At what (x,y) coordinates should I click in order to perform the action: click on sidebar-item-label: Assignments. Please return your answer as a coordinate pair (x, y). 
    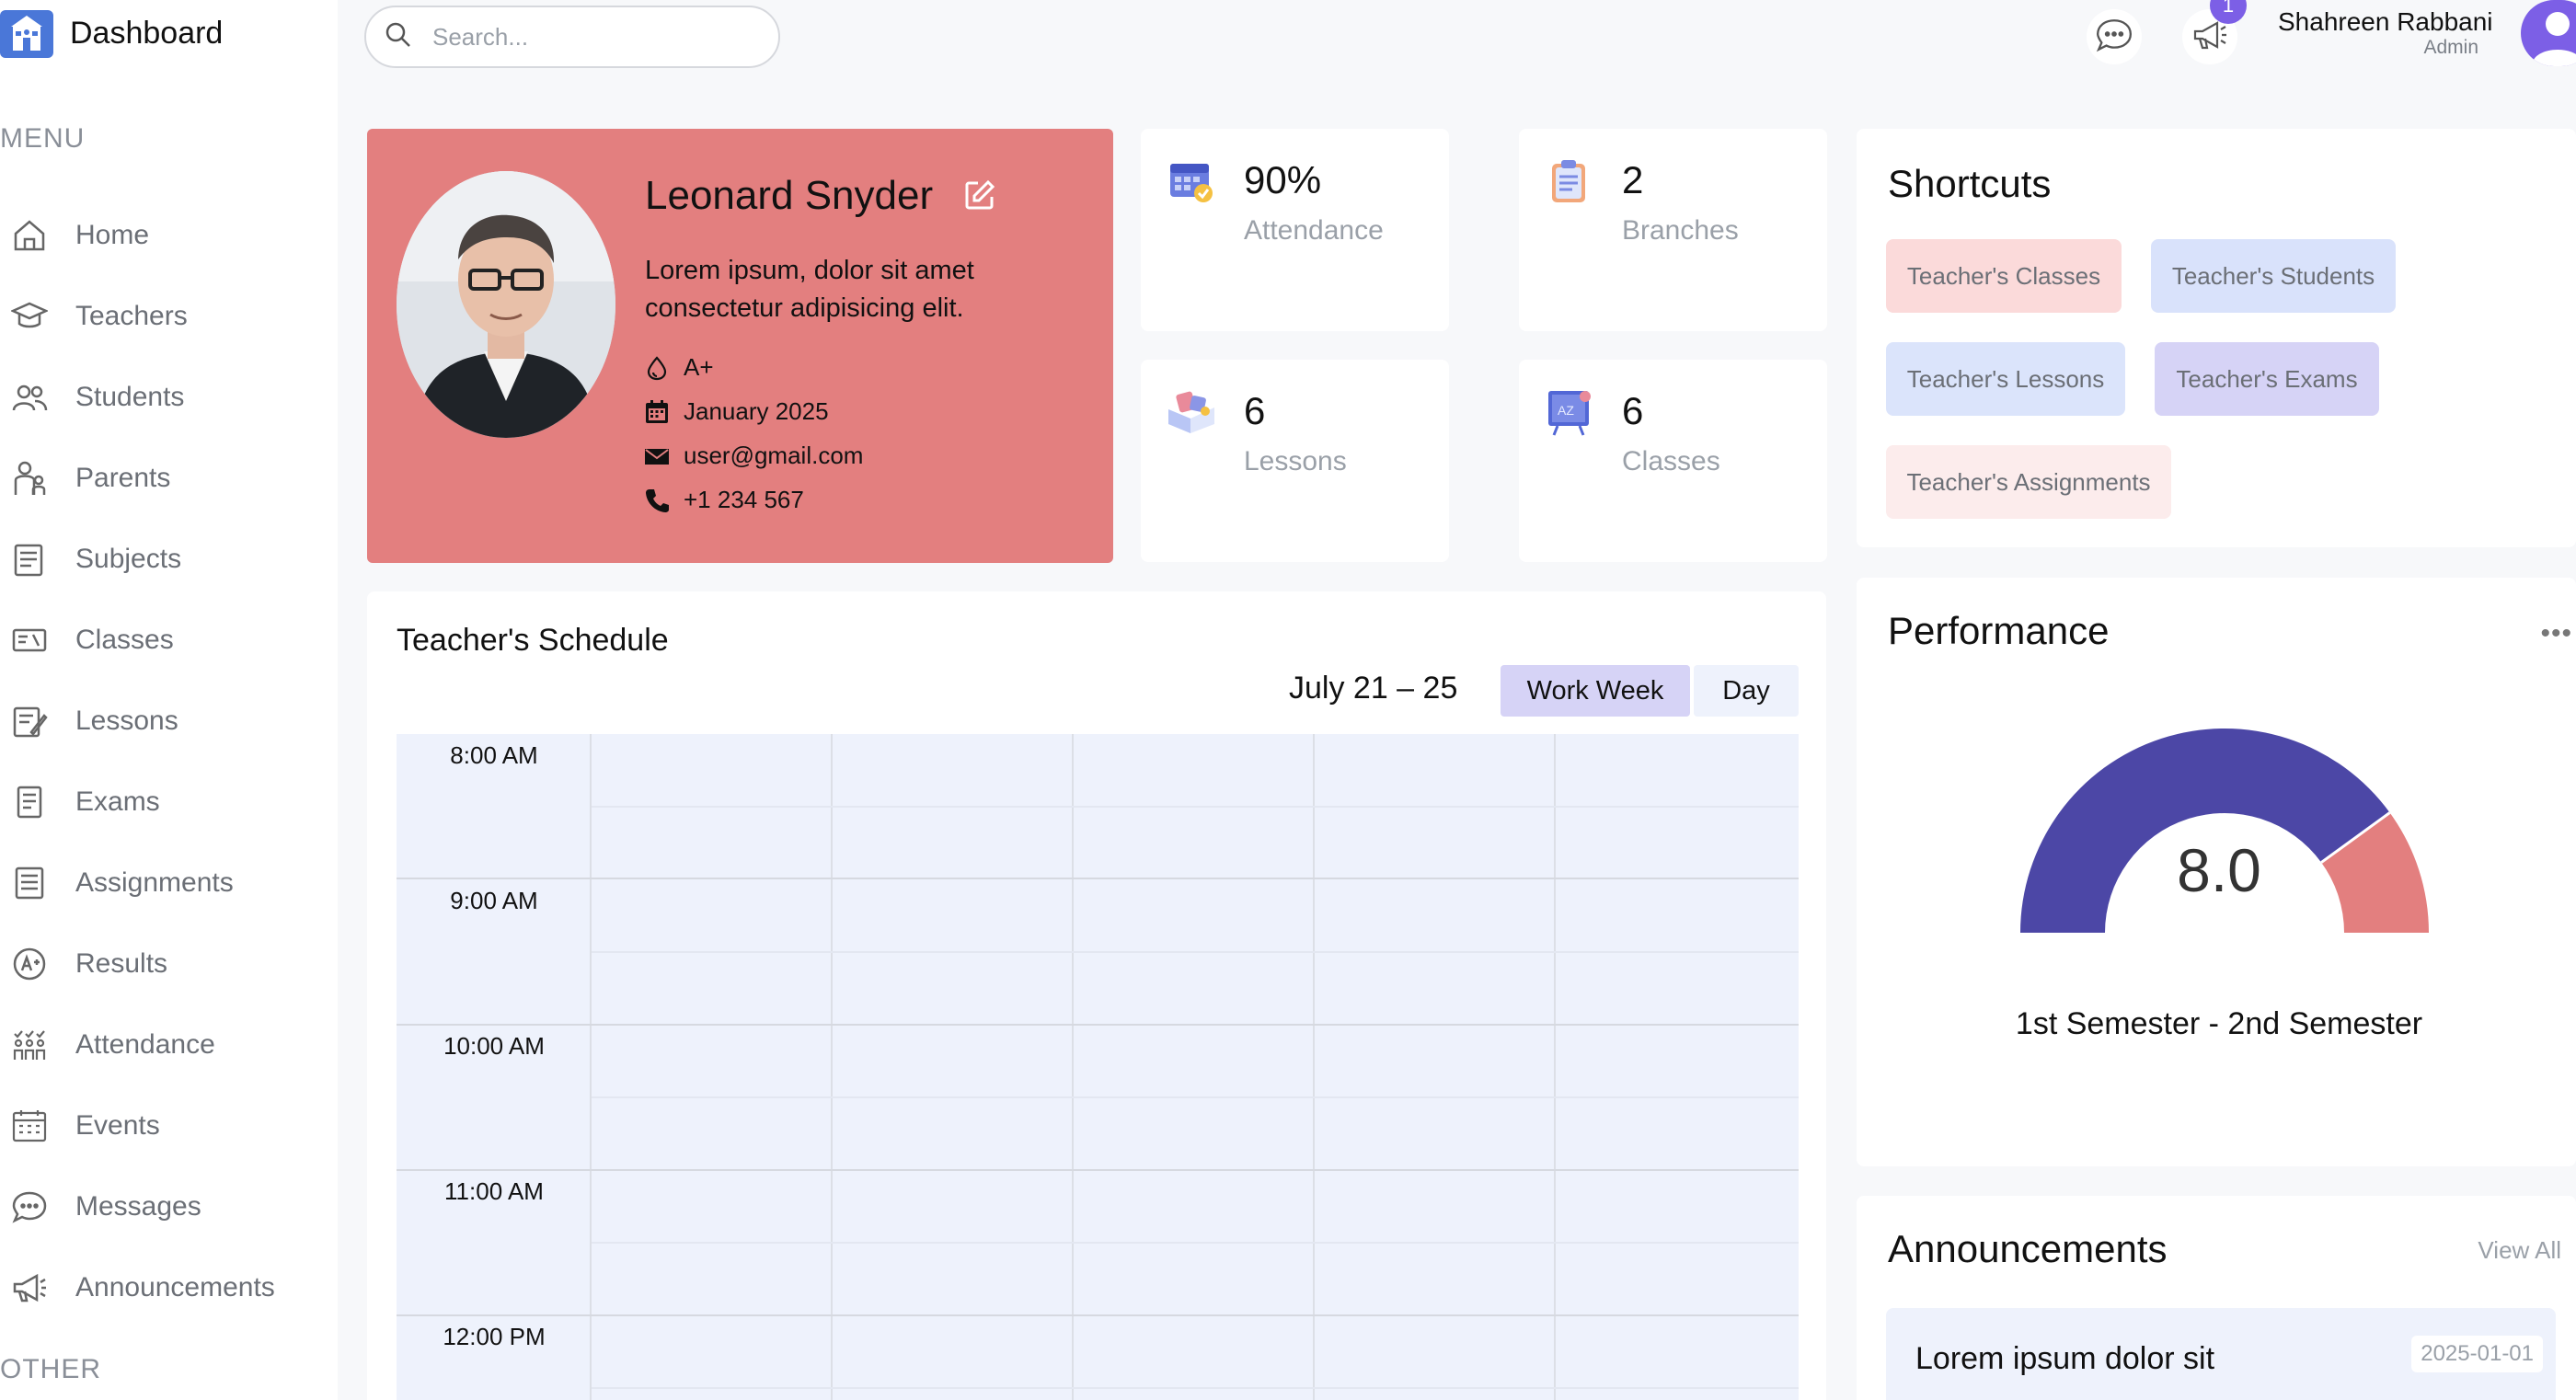
    Looking at the image, I should click on (154, 882).